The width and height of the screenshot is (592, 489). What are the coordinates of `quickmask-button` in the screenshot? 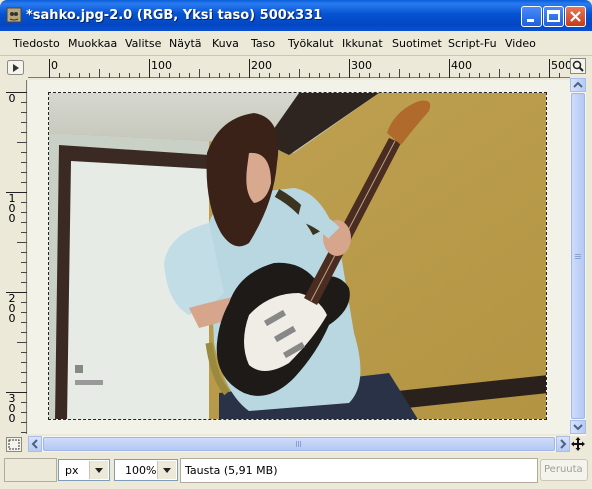 It's located at (14, 444).